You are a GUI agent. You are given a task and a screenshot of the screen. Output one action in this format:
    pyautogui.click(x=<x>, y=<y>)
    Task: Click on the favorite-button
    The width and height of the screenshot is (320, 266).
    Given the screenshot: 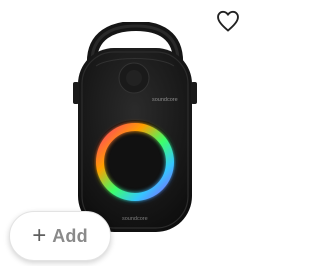 What is the action you would take?
    pyautogui.click(x=228, y=21)
    